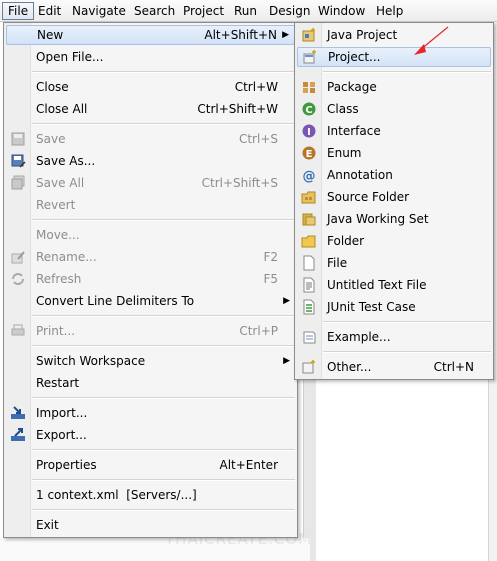  Describe the element at coordinates (18, 412) in the screenshot. I see `import-icon` at that location.